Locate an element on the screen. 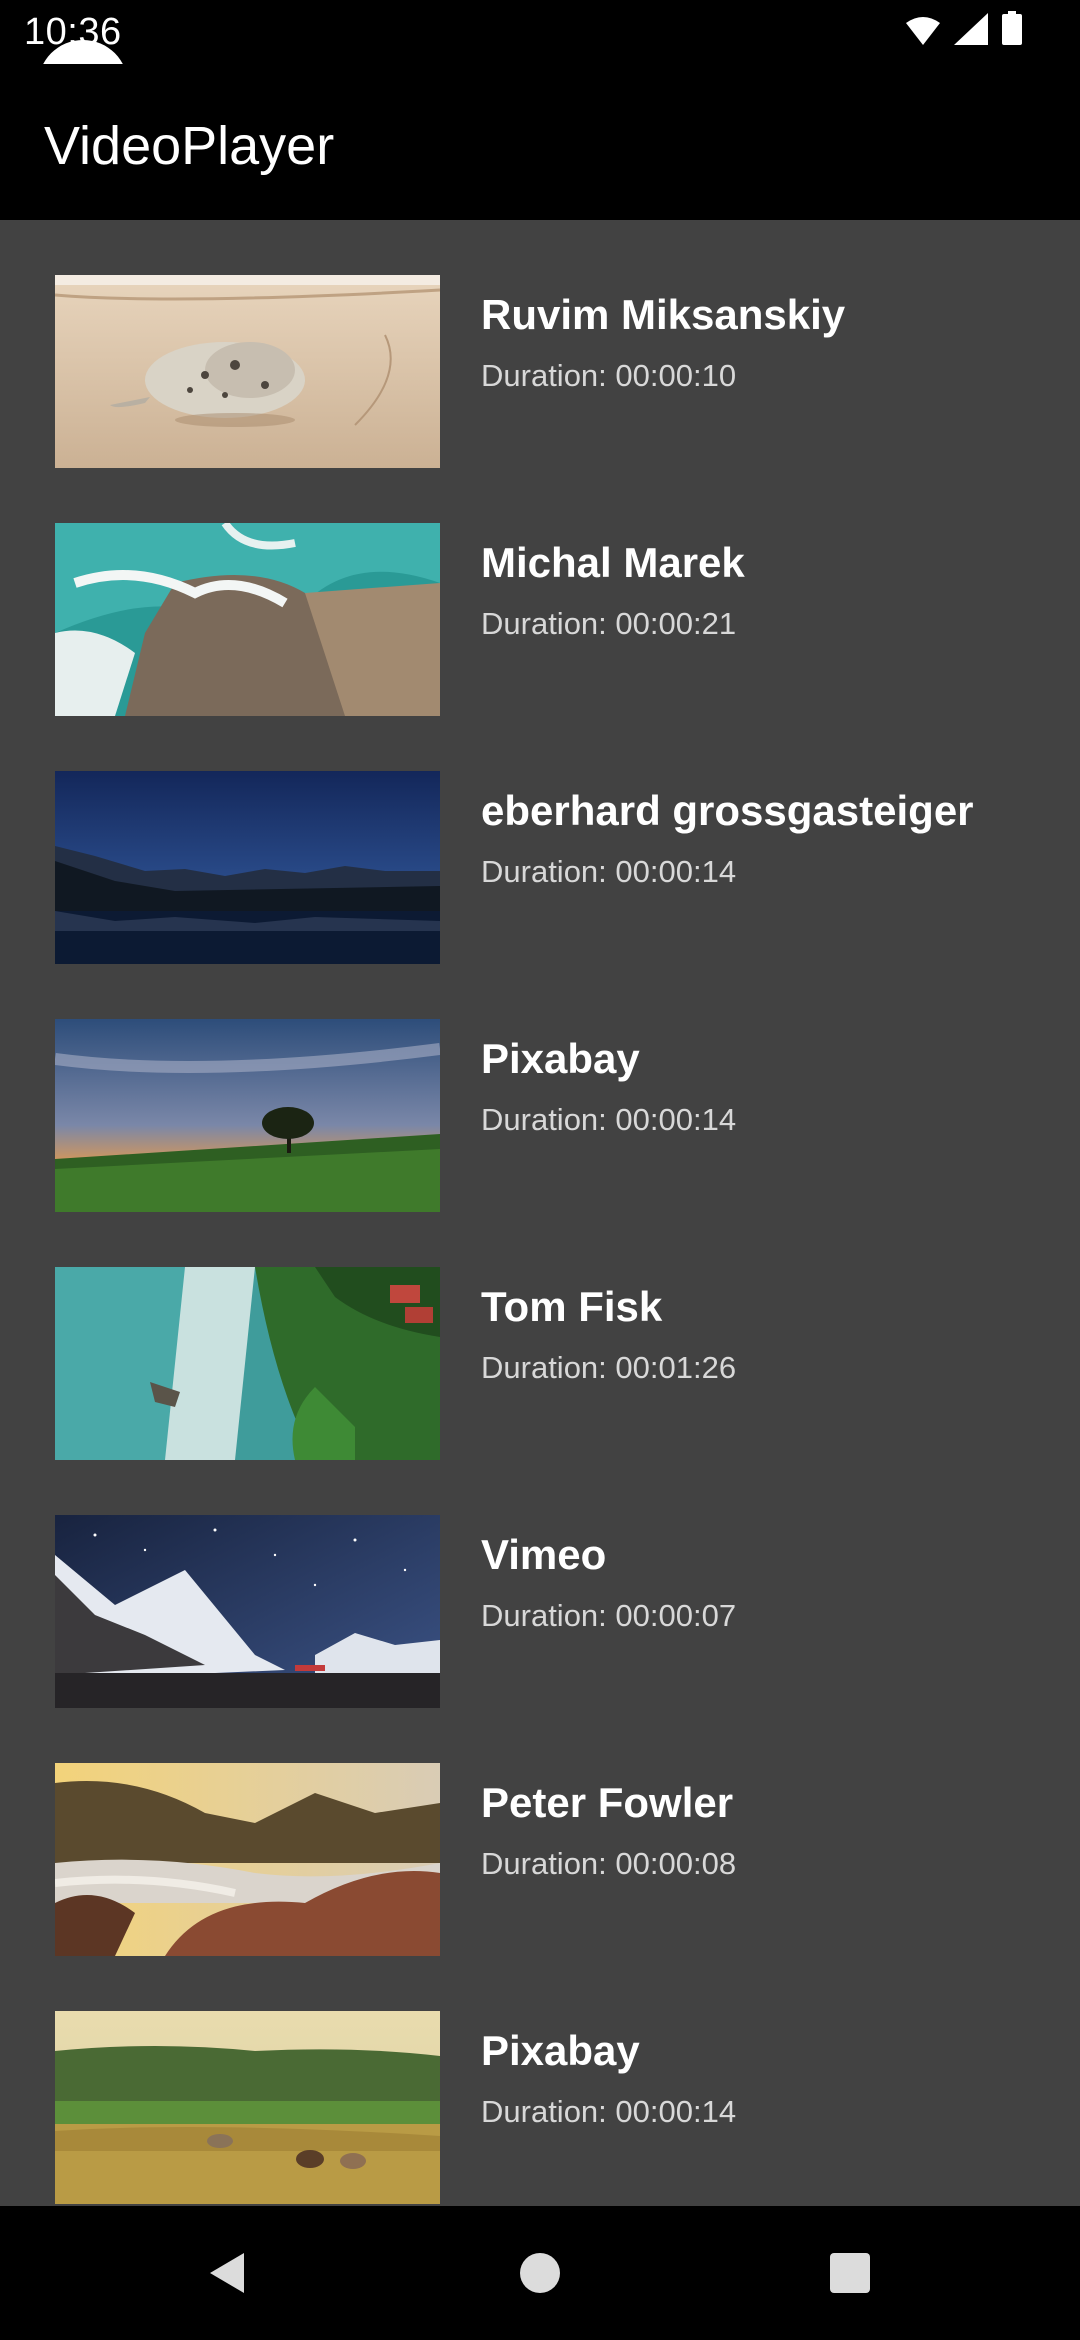 The height and width of the screenshot is (2340, 1080). video-title: eberhard grossgasteiger is located at coordinates (727, 810).